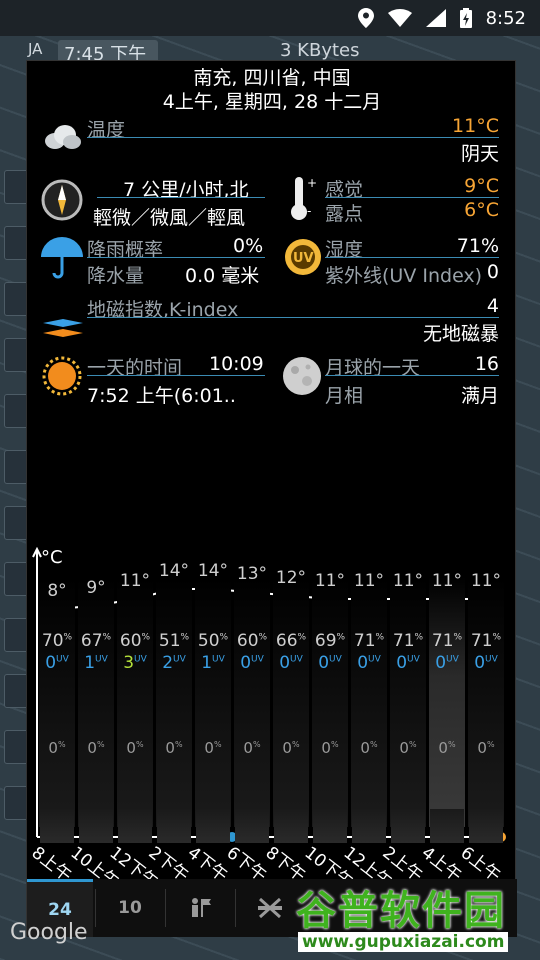 Image resolution: width=540 pixels, height=960 pixels. I want to click on humidity-cell: 69%, so click(330, 641).